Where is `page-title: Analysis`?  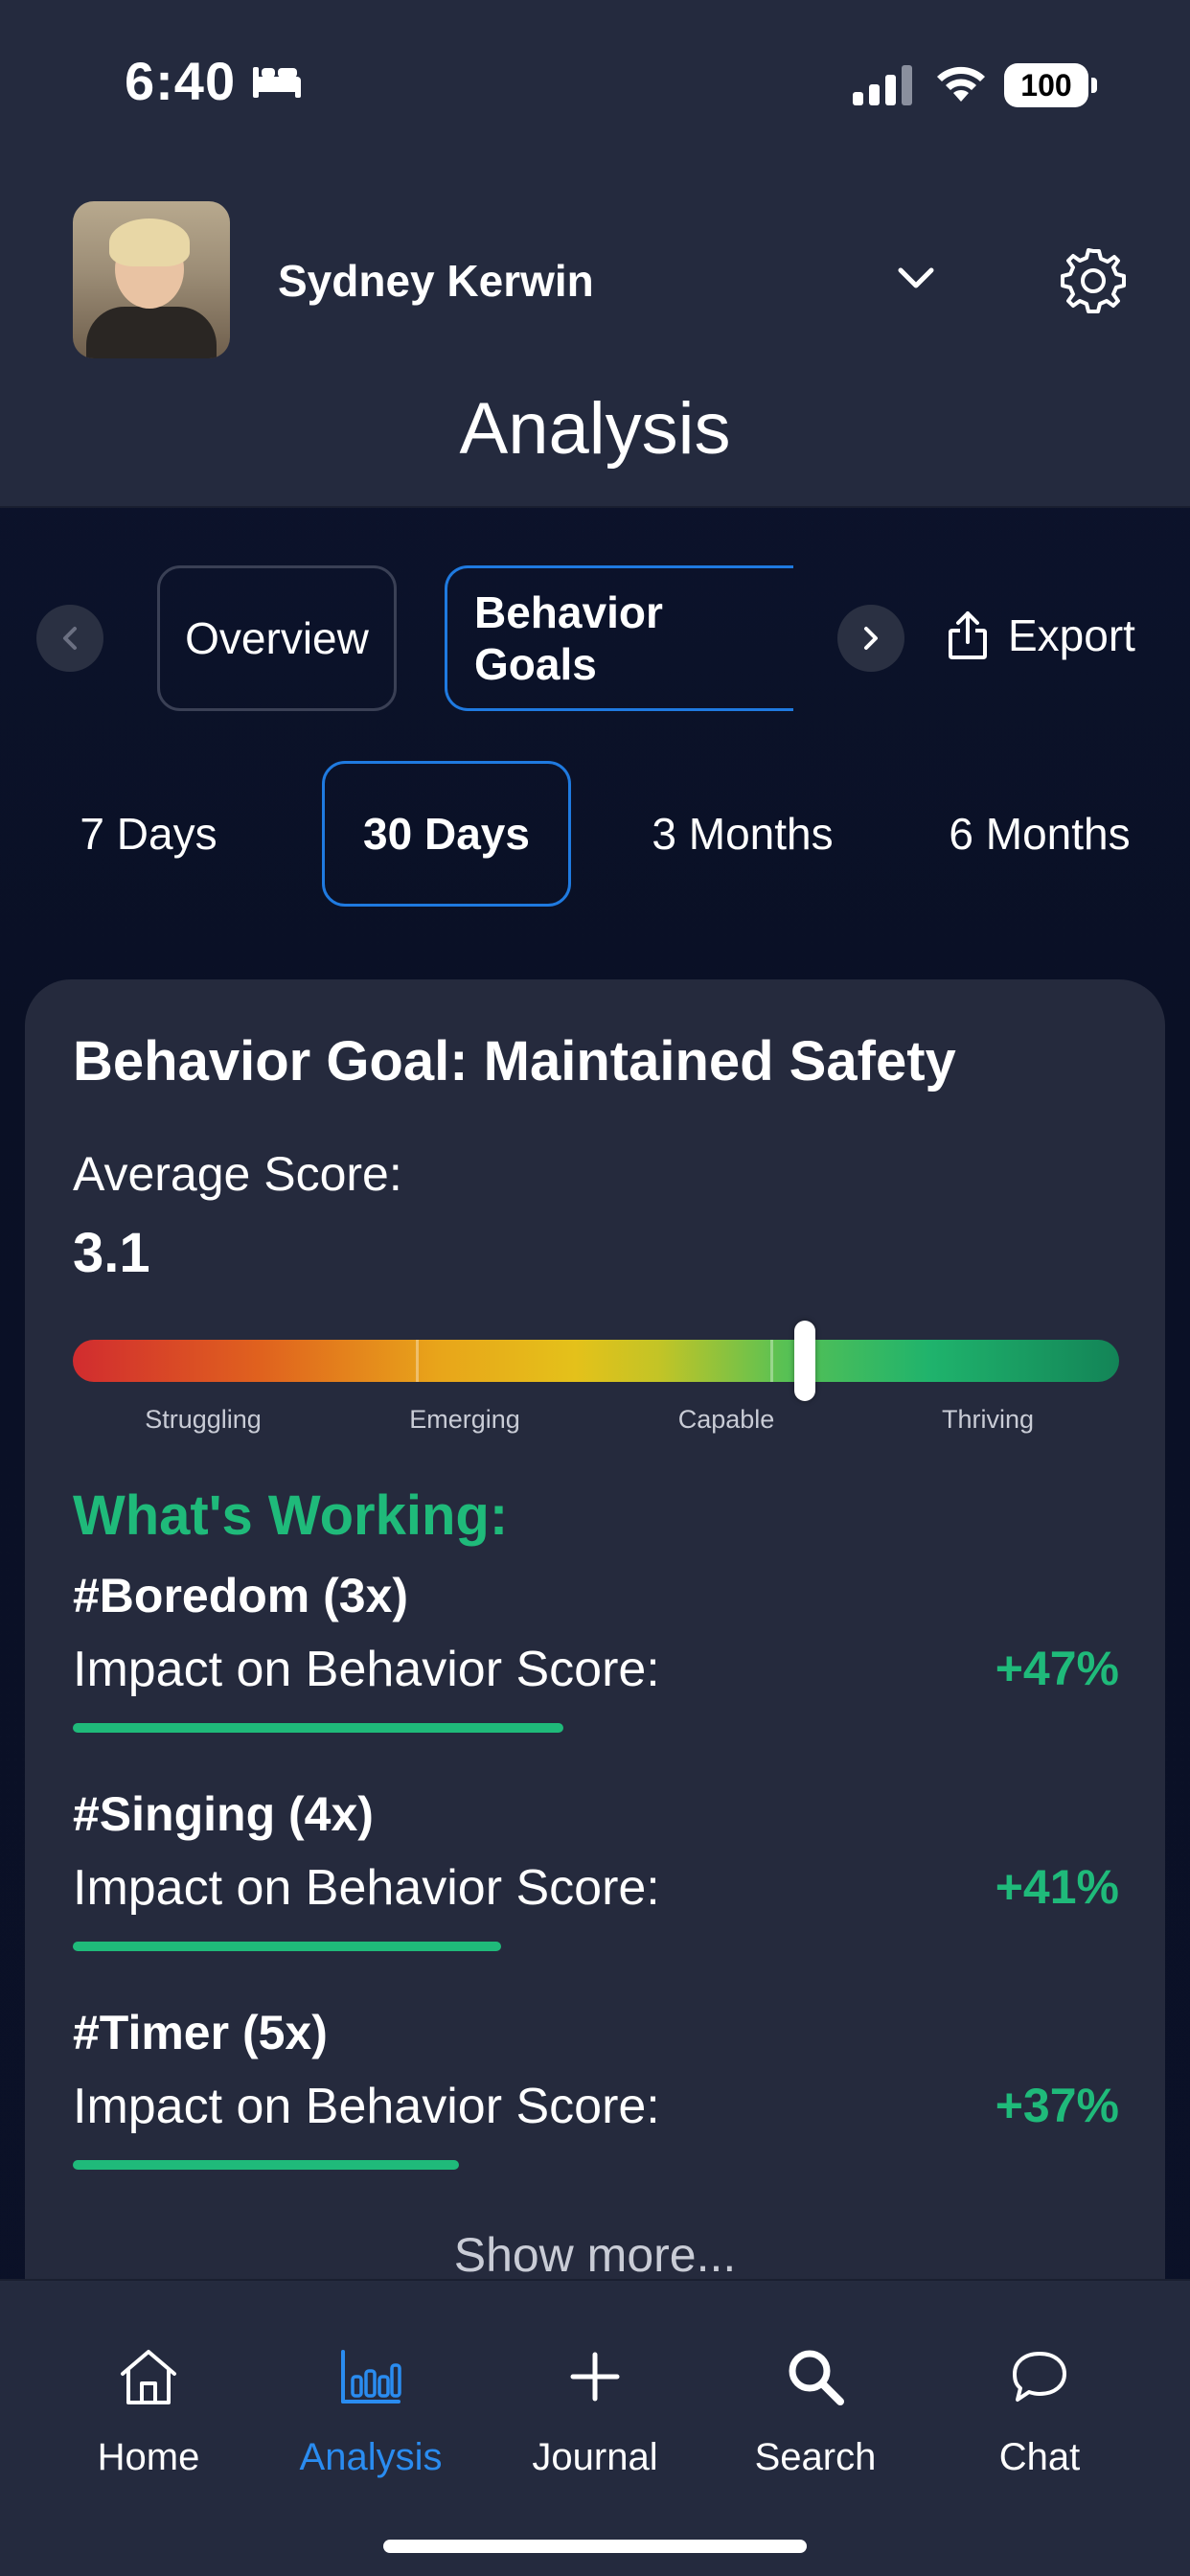
page-title: Analysis is located at coordinates (595, 429).